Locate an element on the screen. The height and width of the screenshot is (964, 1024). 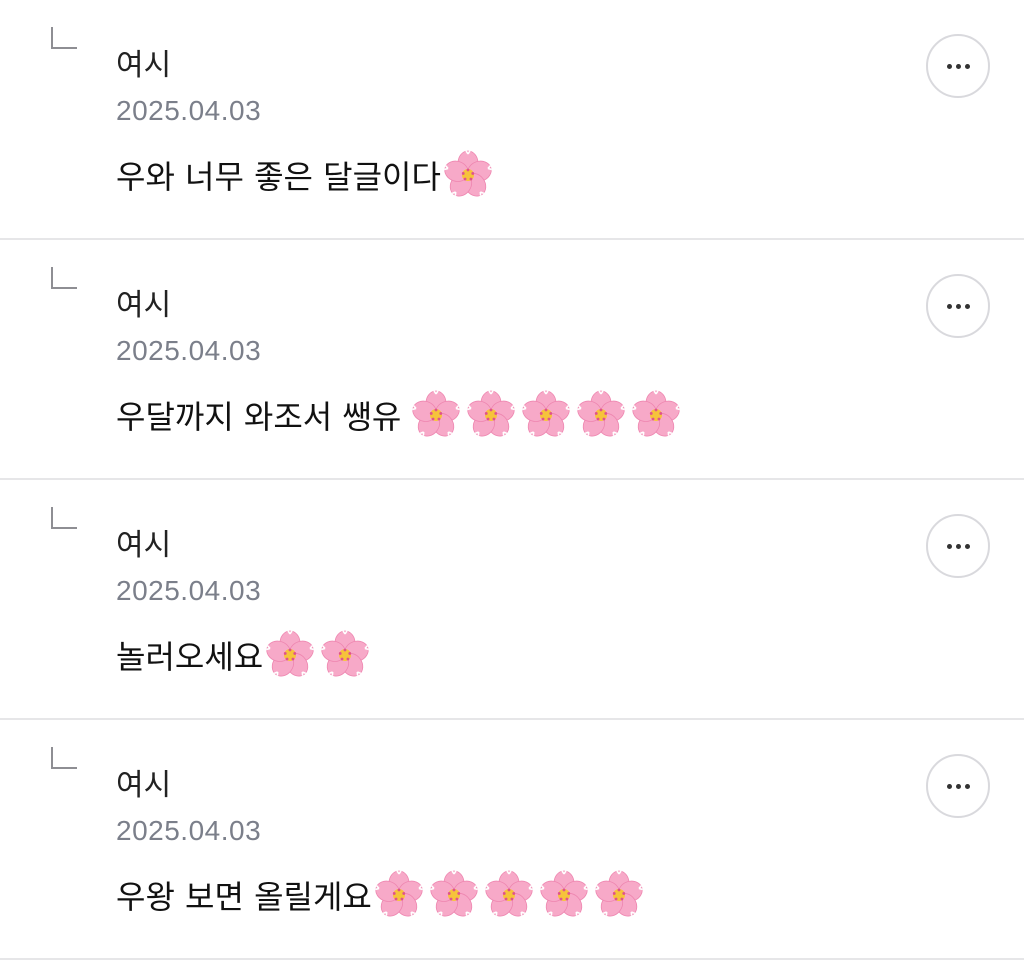
reply-text: 우와 너무 좋은 달글이다 is located at coordinates (278, 177).